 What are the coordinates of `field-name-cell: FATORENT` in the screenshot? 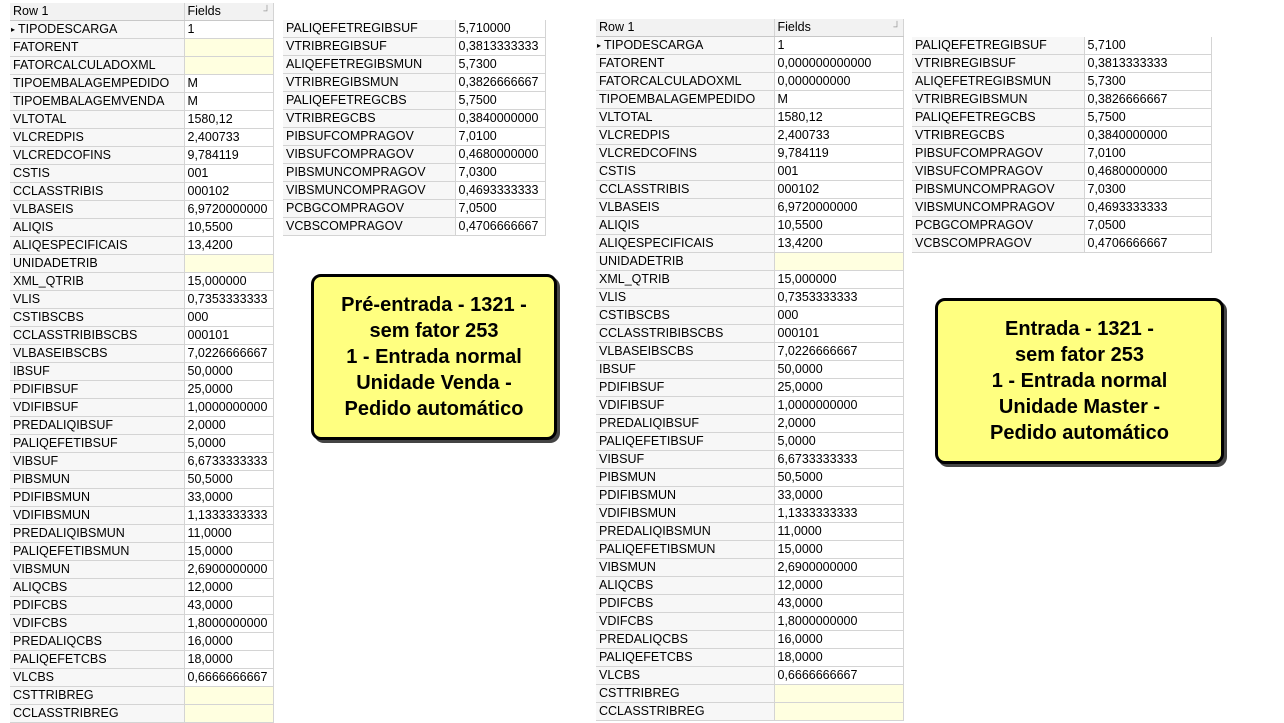 It's located at (97, 47).